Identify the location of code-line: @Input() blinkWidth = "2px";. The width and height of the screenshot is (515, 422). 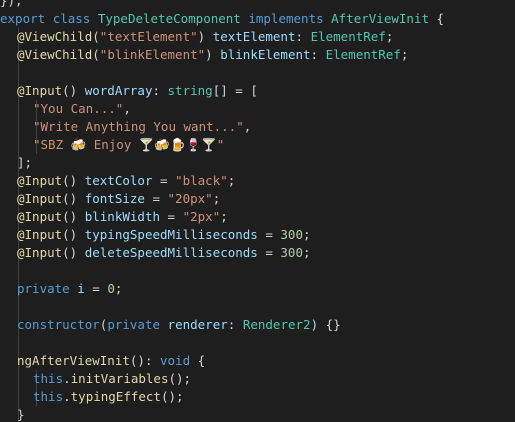
(257, 217).